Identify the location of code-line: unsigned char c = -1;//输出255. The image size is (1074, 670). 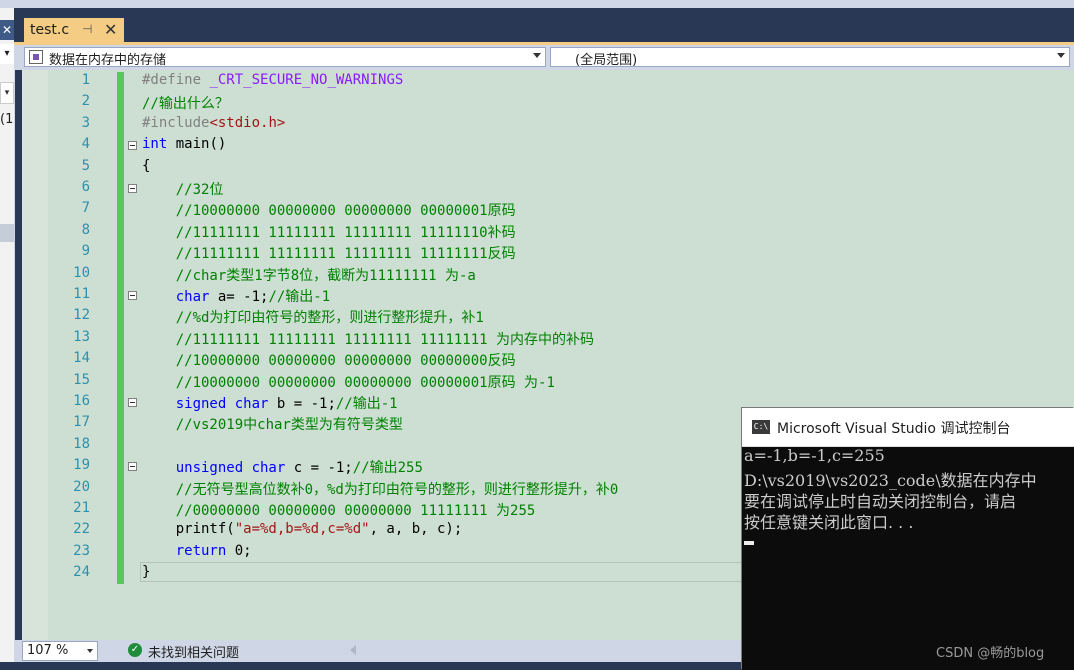
(282, 467).